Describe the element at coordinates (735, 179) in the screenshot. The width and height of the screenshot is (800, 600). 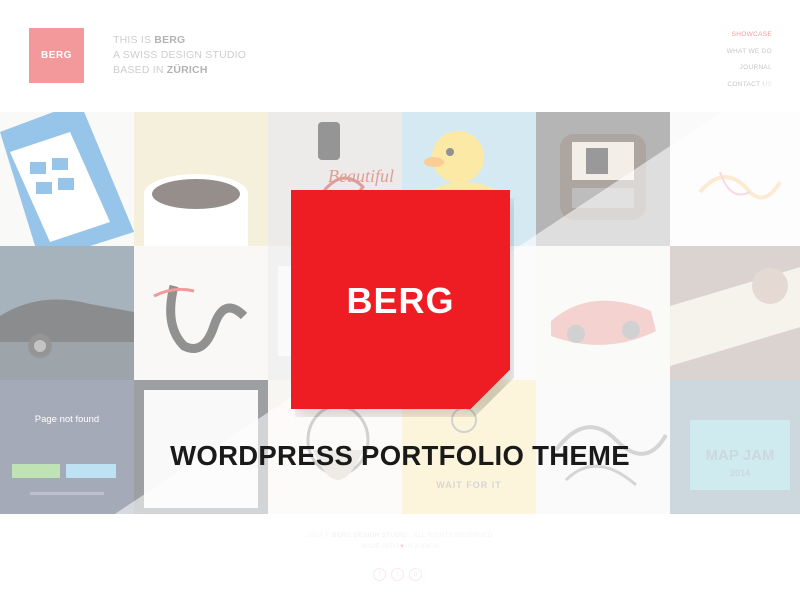
I see `portfolio-tile-script-logo` at that location.